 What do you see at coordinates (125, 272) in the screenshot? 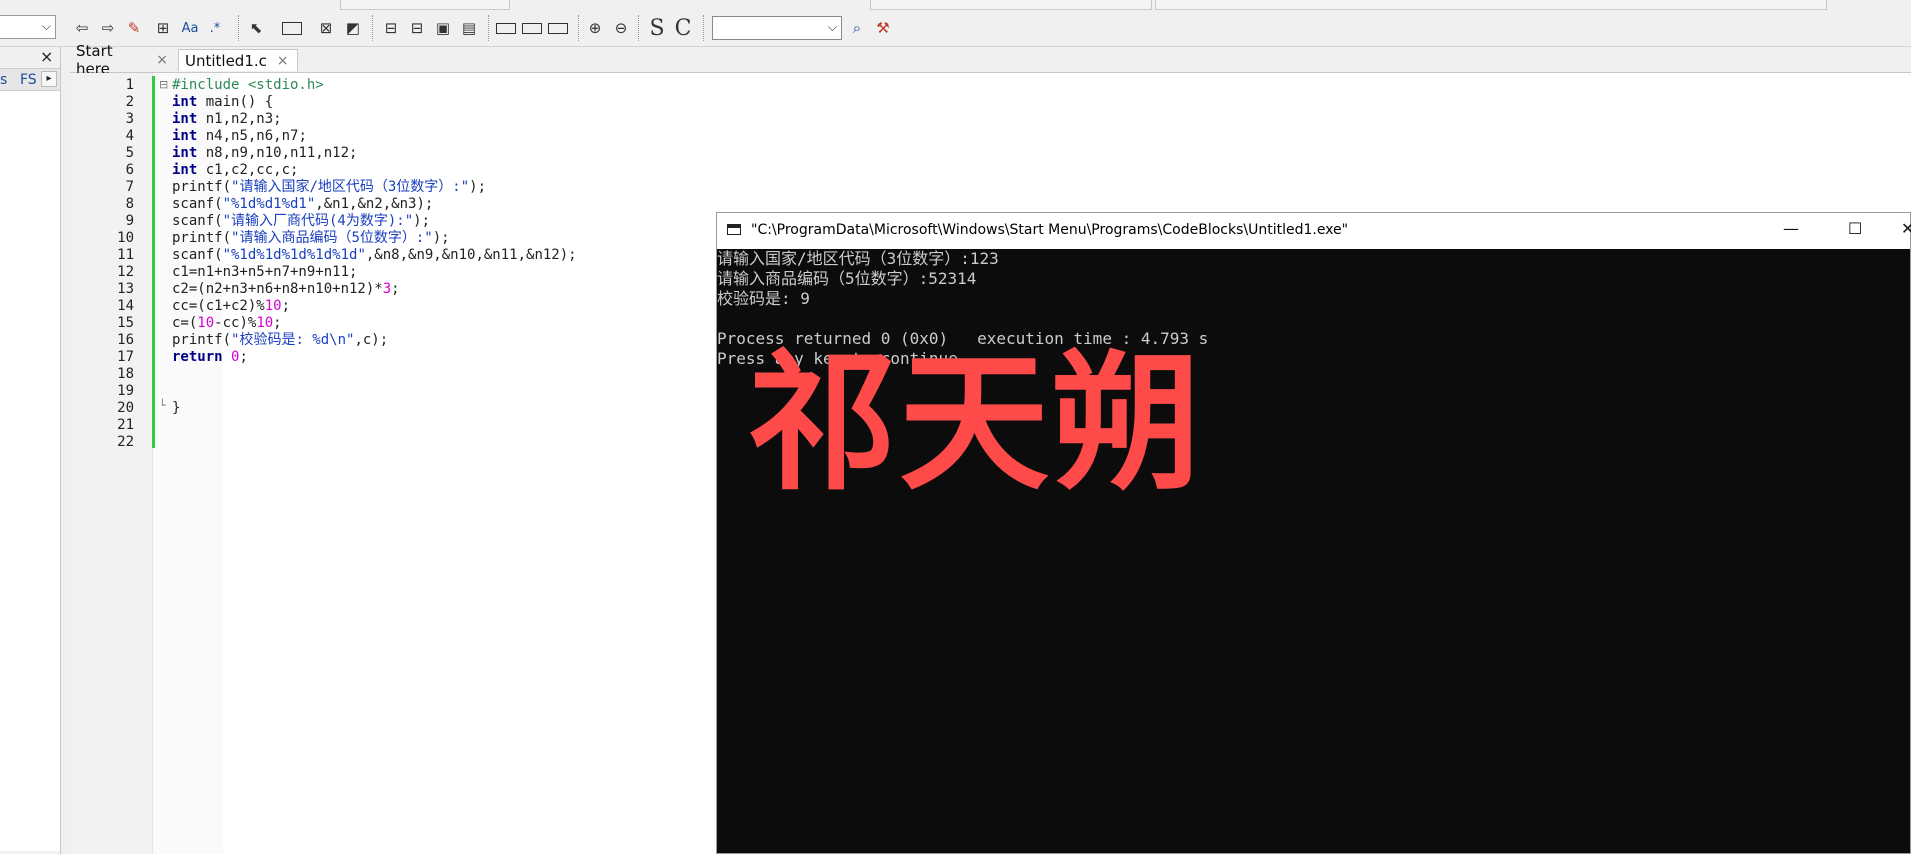
I see `line-number: 12` at bounding box center [125, 272].